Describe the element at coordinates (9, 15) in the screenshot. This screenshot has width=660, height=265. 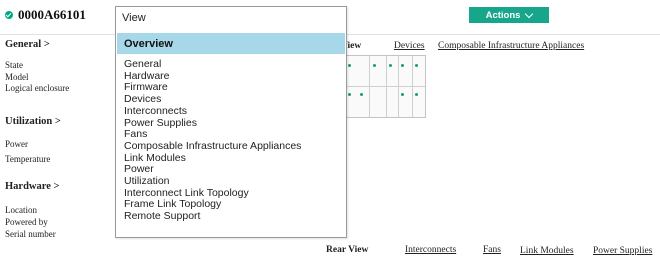
I see `status-ok-icon` at that location.